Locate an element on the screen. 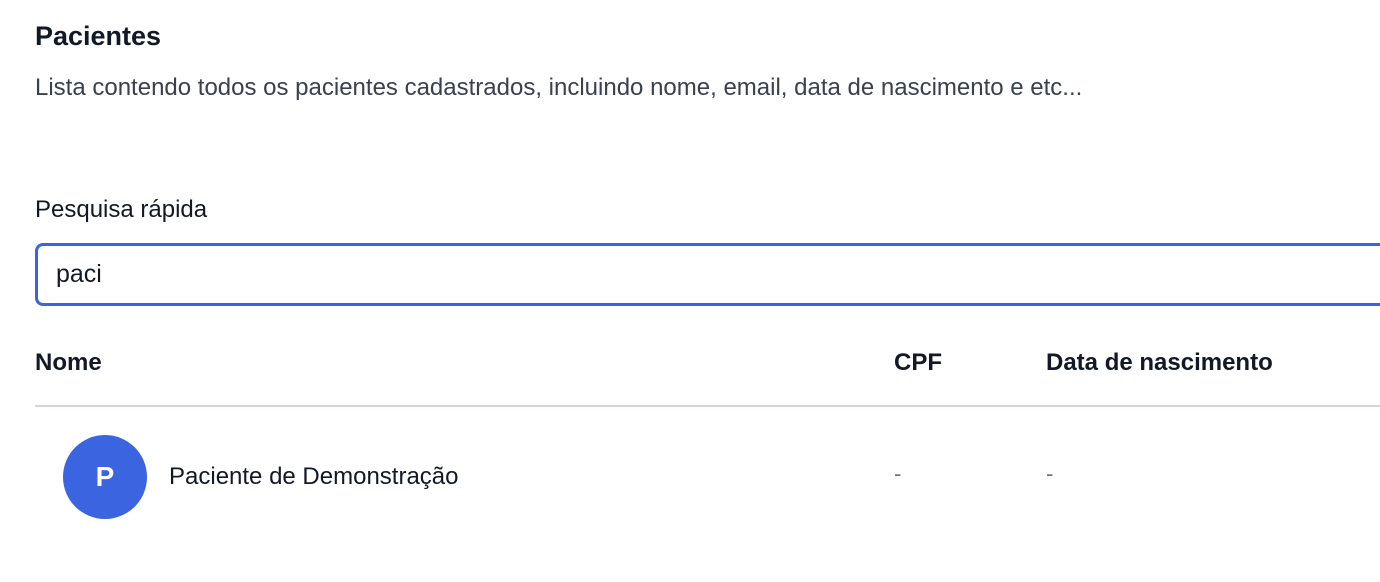 This screenshot has height=582, width=1380. page-title: Pacientes is located at coordinates (98, 36).